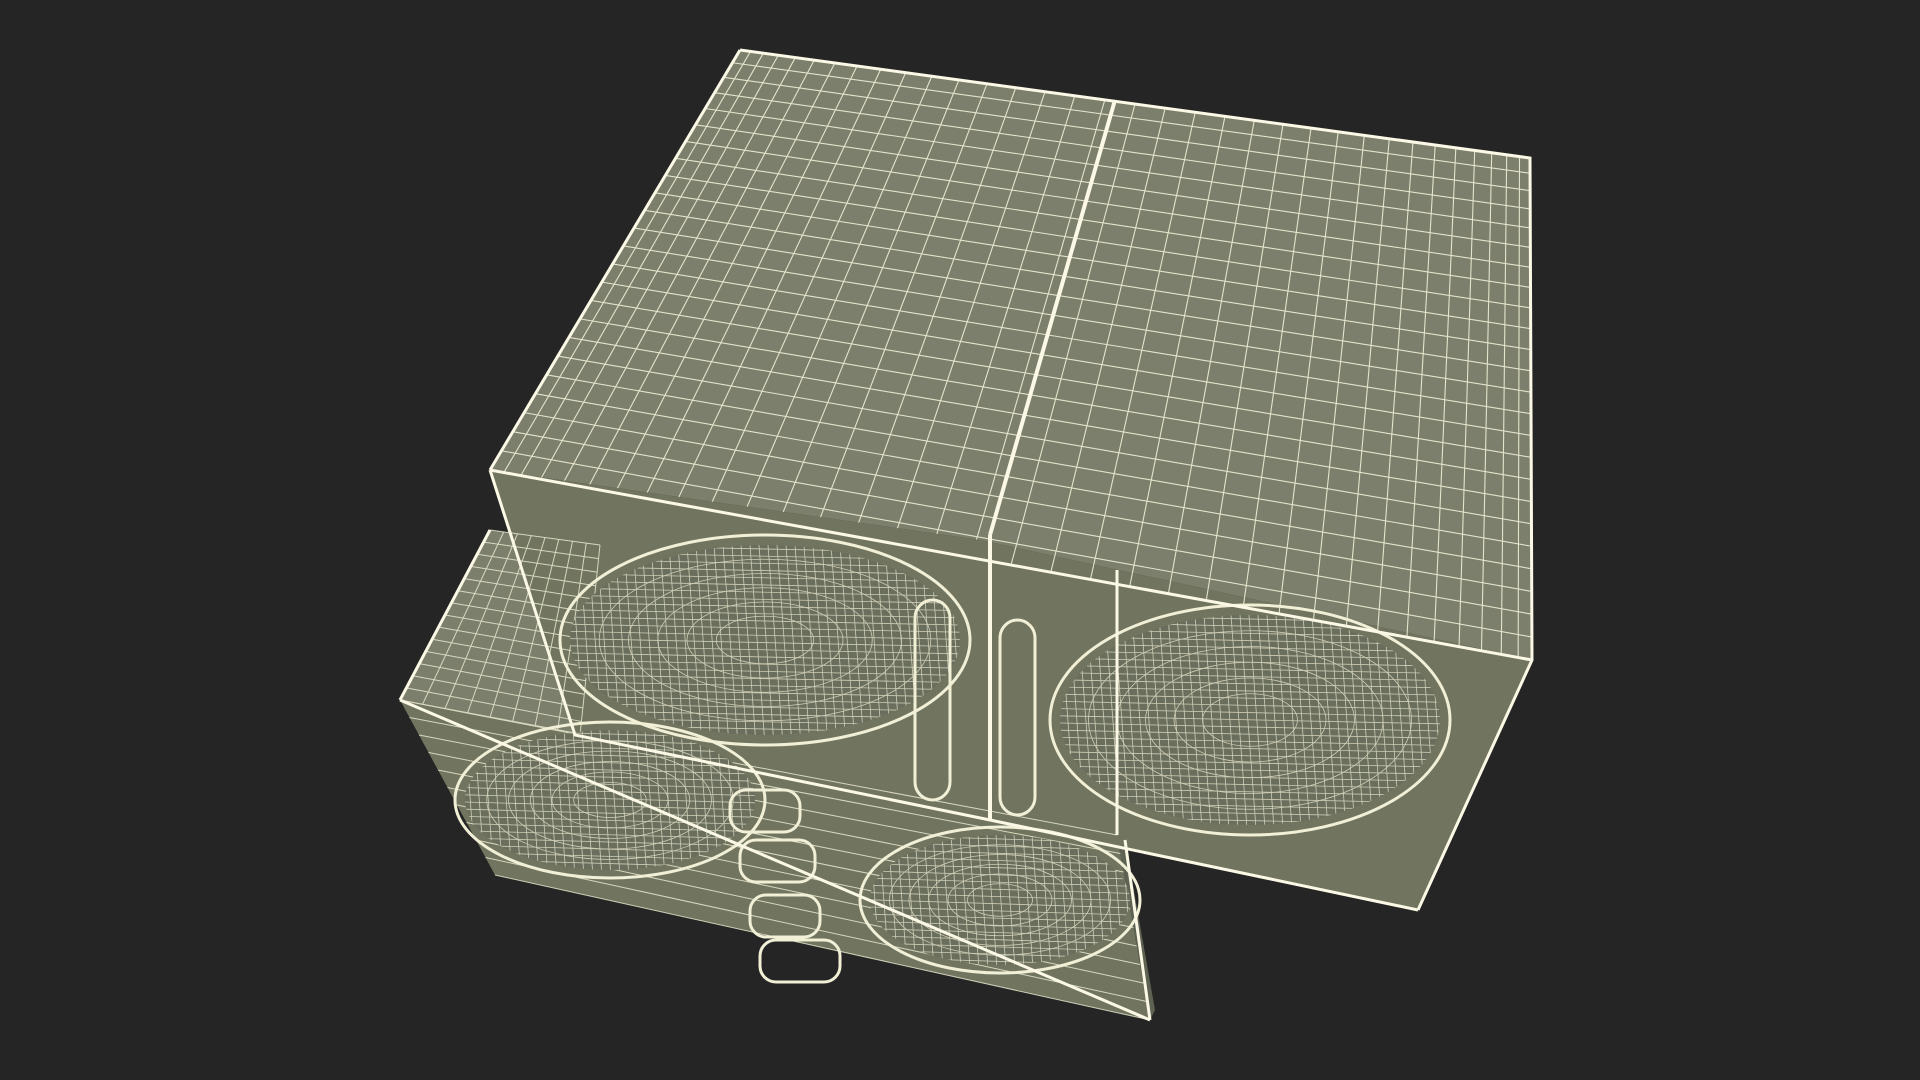 The height and width of the screenshot is (1080, 1920). Describe the element at coordinates (610, 800) in the screenshot. I see `cavity-lower-left` at that location.